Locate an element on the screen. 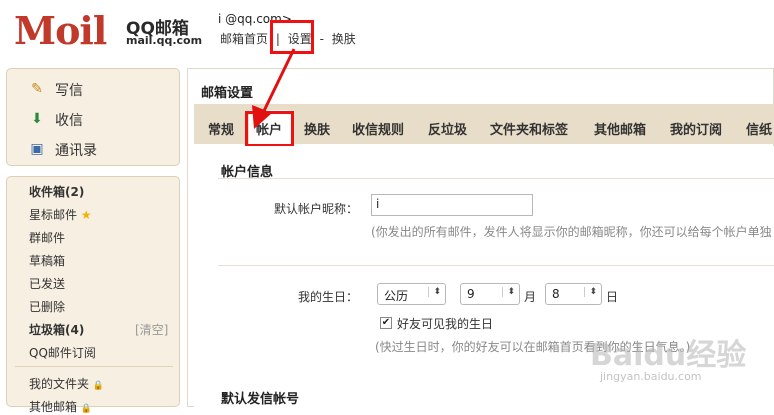 This screenshot has width=774, height=415. calendar-type-select: 公历 ⬍ is located at coordinates (411, 294).